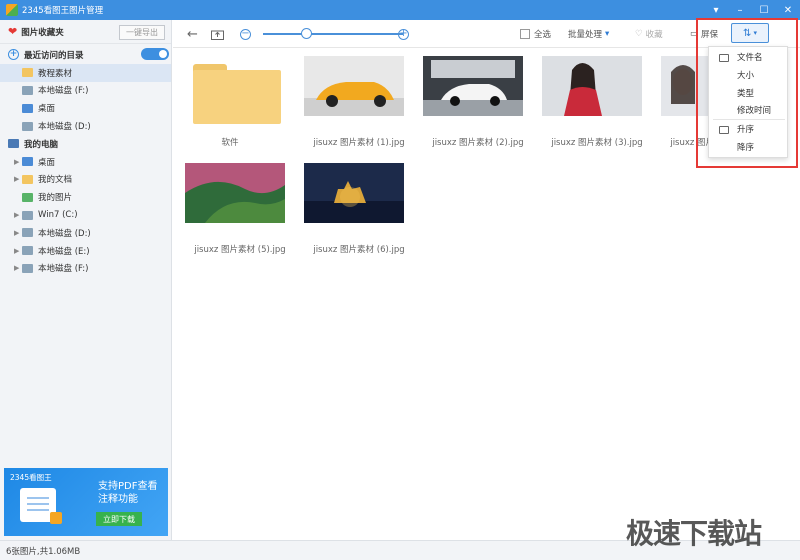 The height and width of the screenshot is (560, 800). Describe the element at coordinates (142, 32) in the screenshot. I see `export-button: 一键导出` at that location.